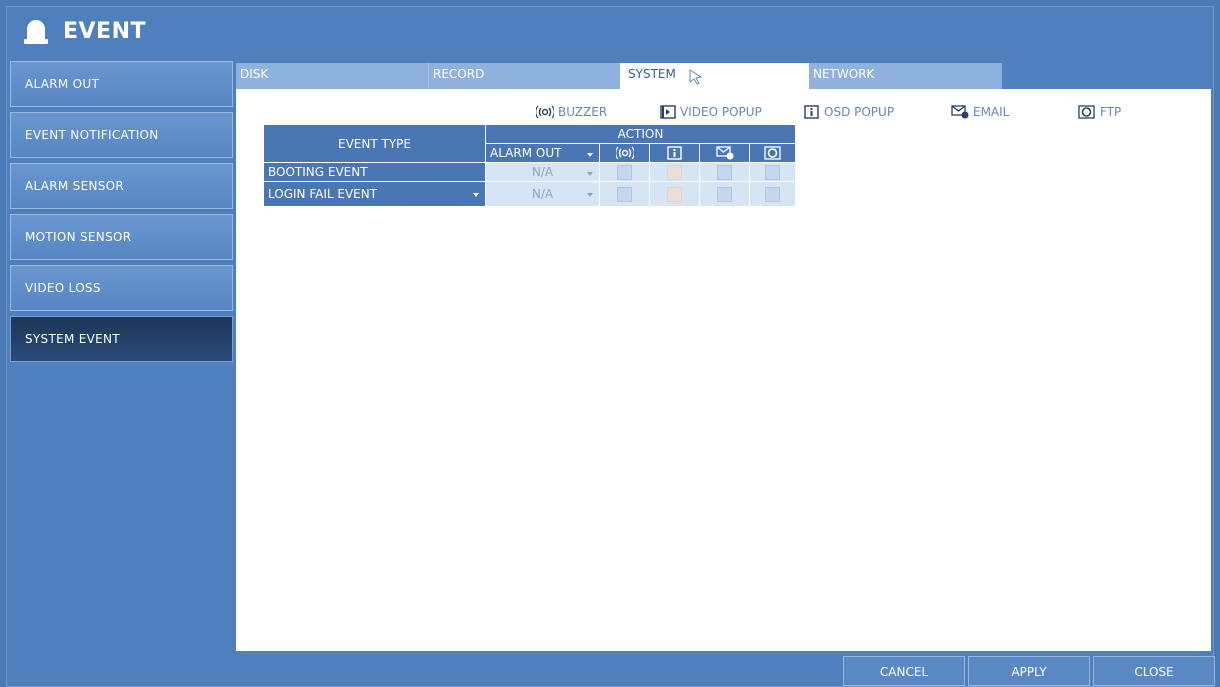  What do you see at coordinates (75, 186) in the screenshot?
I see `sidebar-item-label: ALARM SENSOR` at bounding box center [75, 186].